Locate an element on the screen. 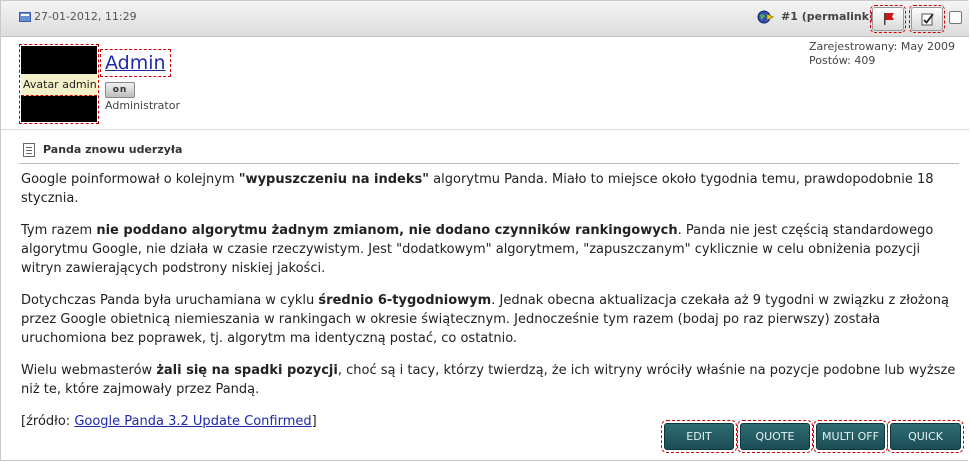  username-link: Admin is located at coordinates (135, 63).